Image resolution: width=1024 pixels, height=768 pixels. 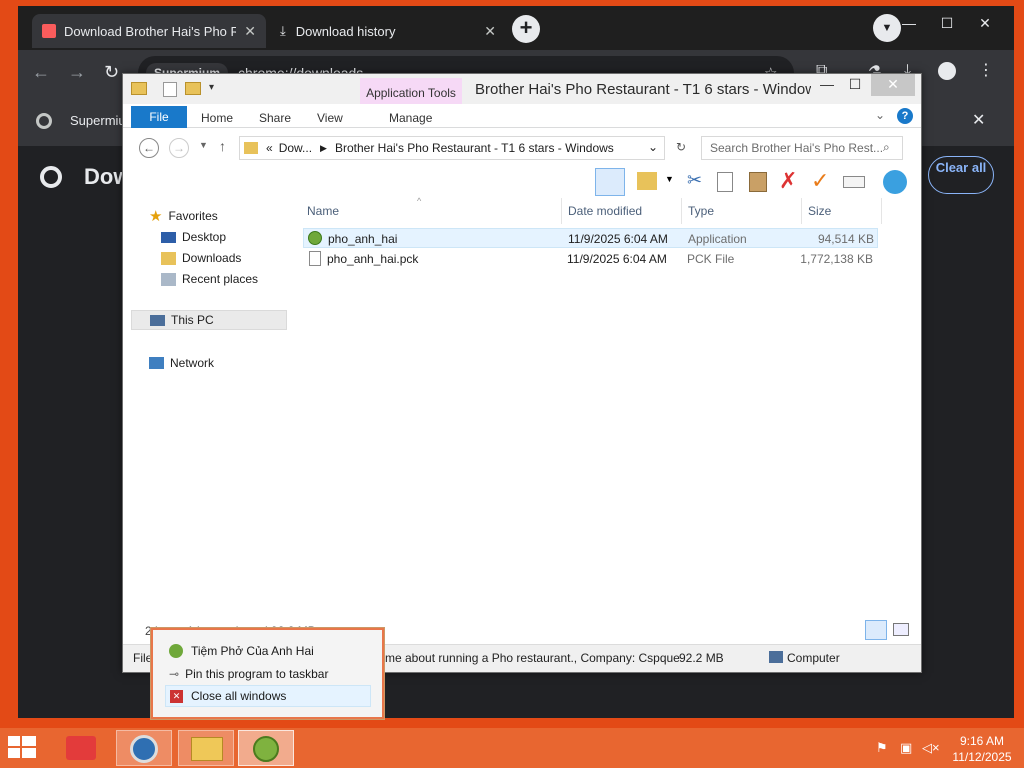 What do you see at coordinates (701, 211) in the screenshot?
I see `column-type: Type` at bounding box center [701, 211].